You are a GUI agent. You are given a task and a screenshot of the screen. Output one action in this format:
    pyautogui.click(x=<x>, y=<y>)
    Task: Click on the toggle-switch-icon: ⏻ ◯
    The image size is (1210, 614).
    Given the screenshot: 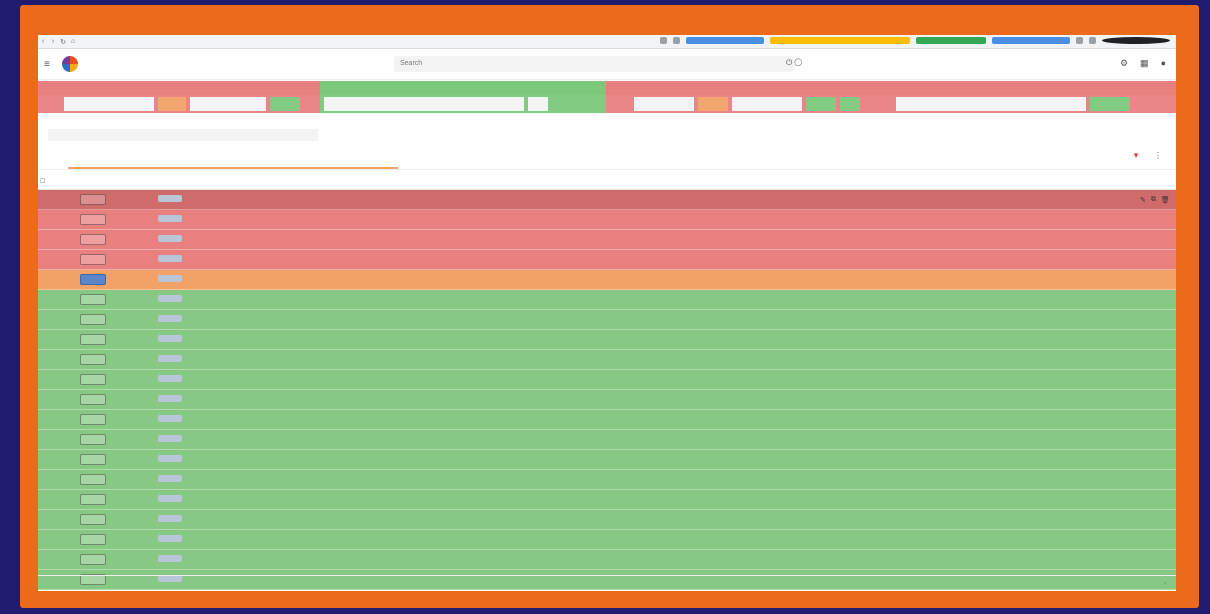 What is the action you would take?
    pyautogui.click(x=794, y=63)
    